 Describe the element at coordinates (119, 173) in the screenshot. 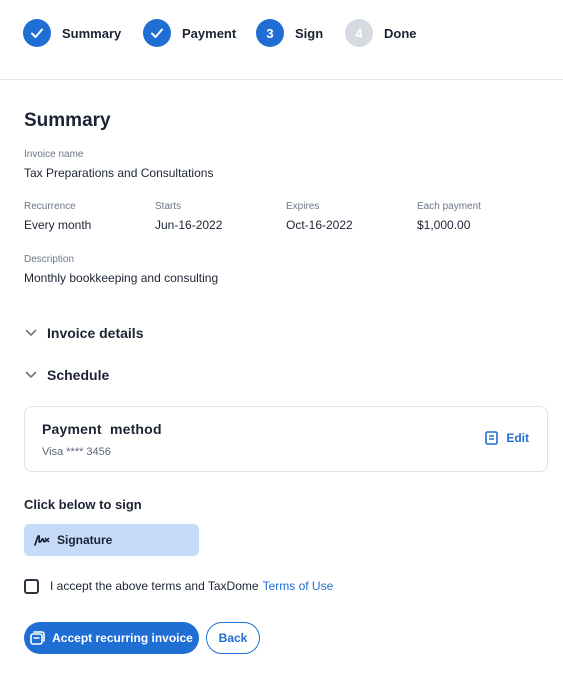

I see `invoice-name-value: Tax Preparations and Consultations` at that location.